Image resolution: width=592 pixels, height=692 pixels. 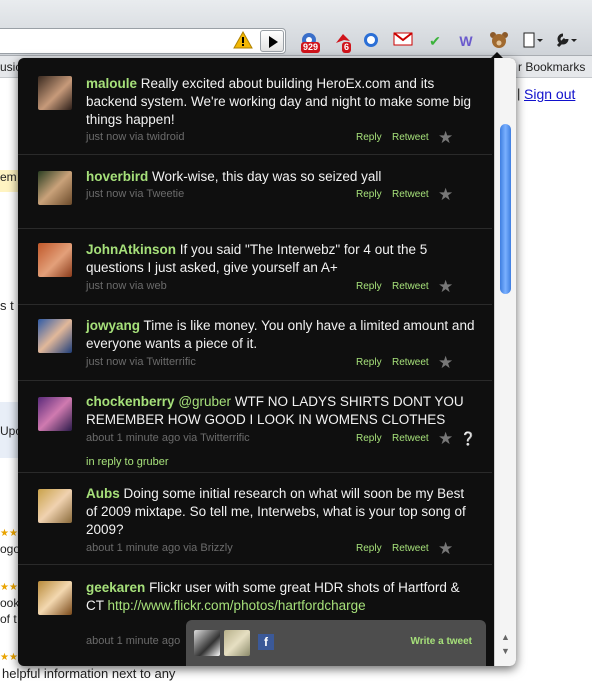 What do you see at coordinates (551, 67) in the screenshot?
I see `other-bookmarks: r Bookmarks` at bounding box center [551, 67].